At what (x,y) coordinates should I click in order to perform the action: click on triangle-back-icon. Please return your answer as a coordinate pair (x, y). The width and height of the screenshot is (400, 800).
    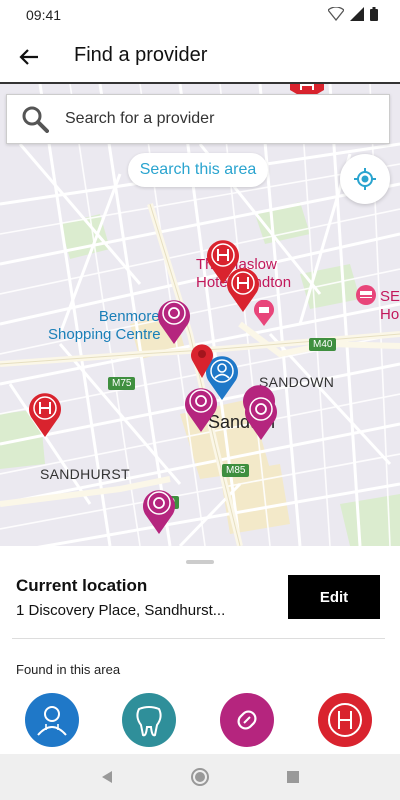
    Looking at the image, I should click on (106, 777).